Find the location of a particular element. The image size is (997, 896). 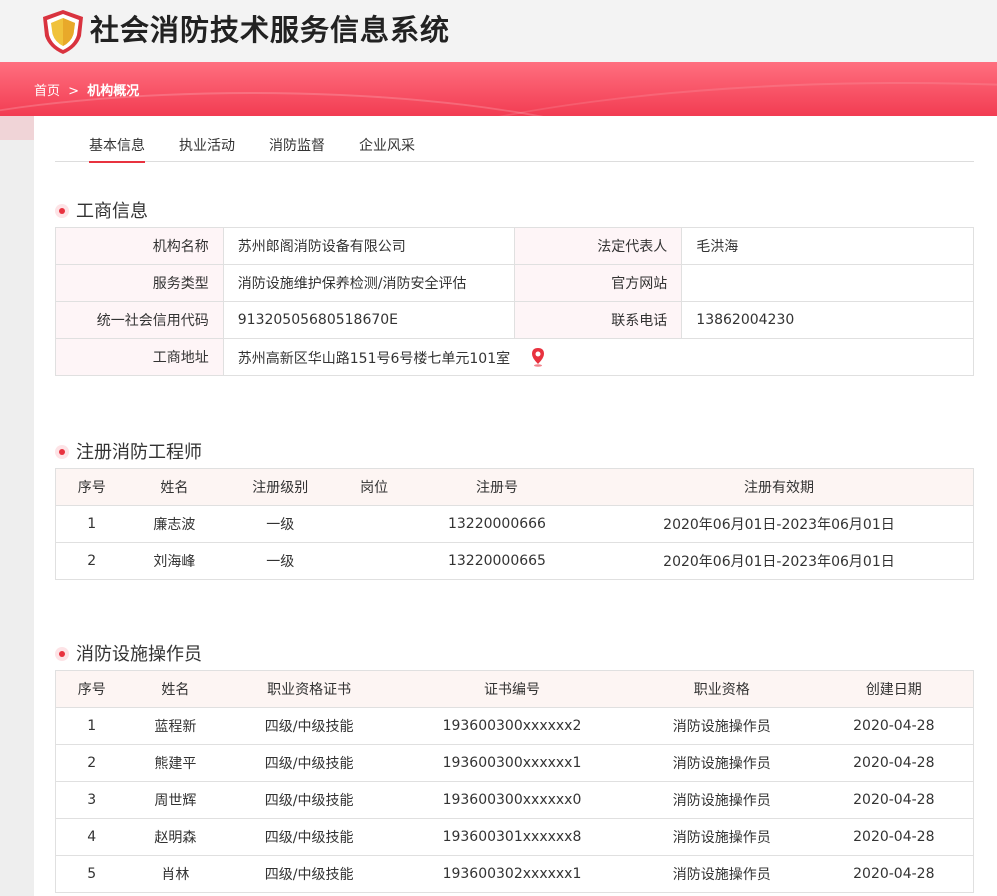

table-cell: 周世辉 is located at coordinates (175, 800).